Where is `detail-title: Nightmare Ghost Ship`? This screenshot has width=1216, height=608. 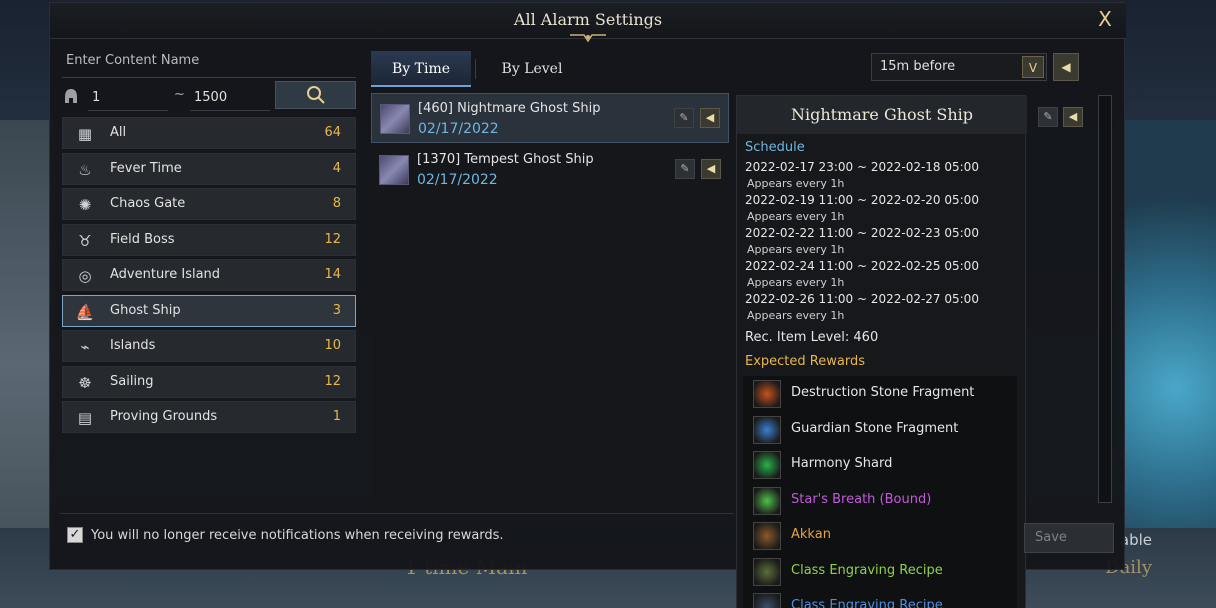
detail-title: Nightmare Ghost Ship is located at coordinates (882, 115).